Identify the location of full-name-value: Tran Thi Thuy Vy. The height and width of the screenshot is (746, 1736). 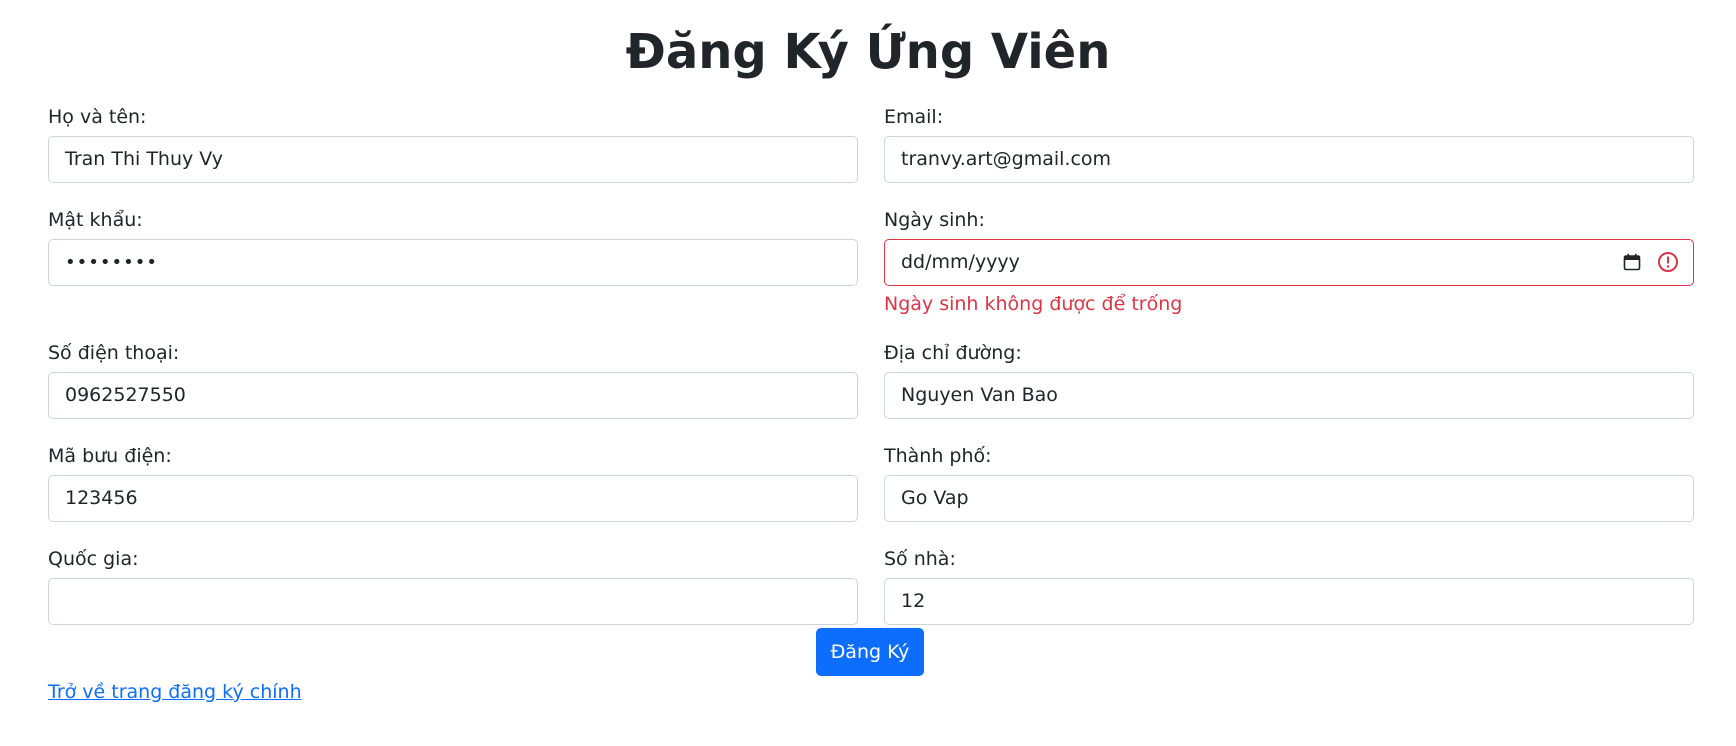
(144, 159).